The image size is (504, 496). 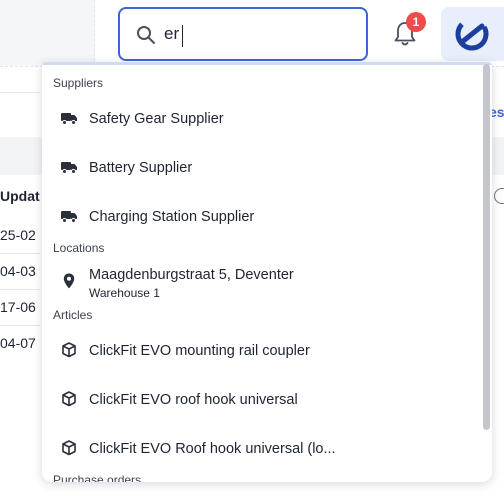 What do you see at coordinates (199, 351) in the screenshot?
I see `result-item-label: ClickFit EVO mounting rail coupler` at bounding box center [199, 351].